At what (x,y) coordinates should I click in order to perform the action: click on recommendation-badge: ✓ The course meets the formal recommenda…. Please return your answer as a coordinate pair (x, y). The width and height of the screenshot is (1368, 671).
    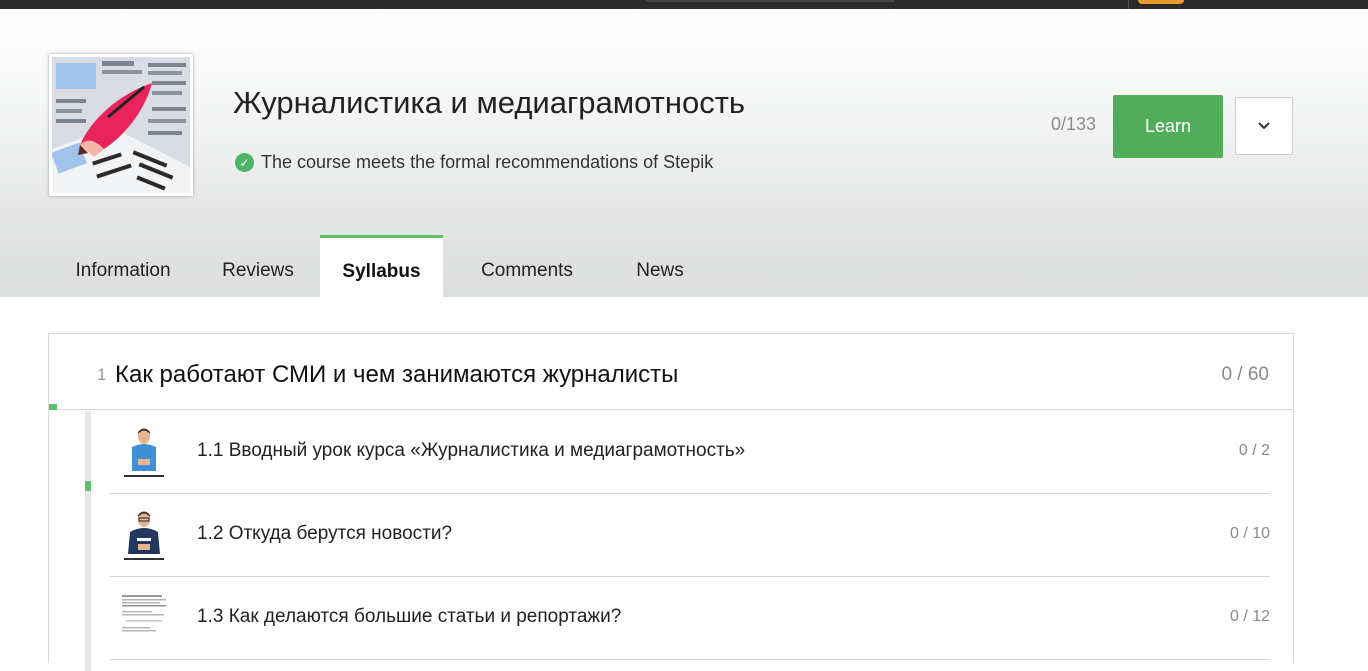
    Looking at the image, I should click on (474, 162).